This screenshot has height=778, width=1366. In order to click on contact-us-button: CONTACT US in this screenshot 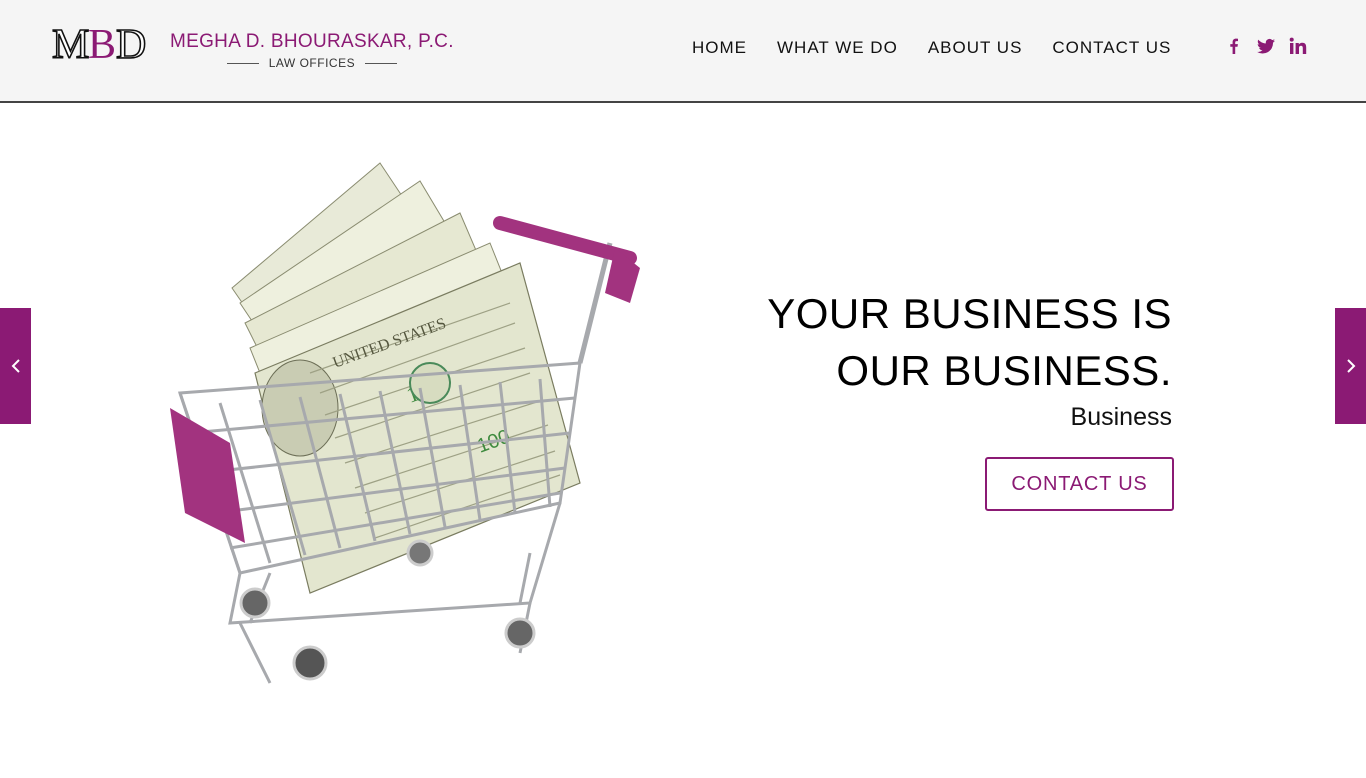, I will do `click(1079, 484)`.